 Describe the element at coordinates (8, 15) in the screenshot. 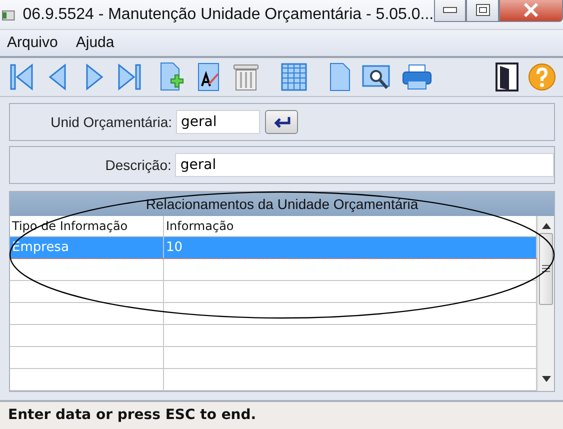

I see `app-icon` at that location.